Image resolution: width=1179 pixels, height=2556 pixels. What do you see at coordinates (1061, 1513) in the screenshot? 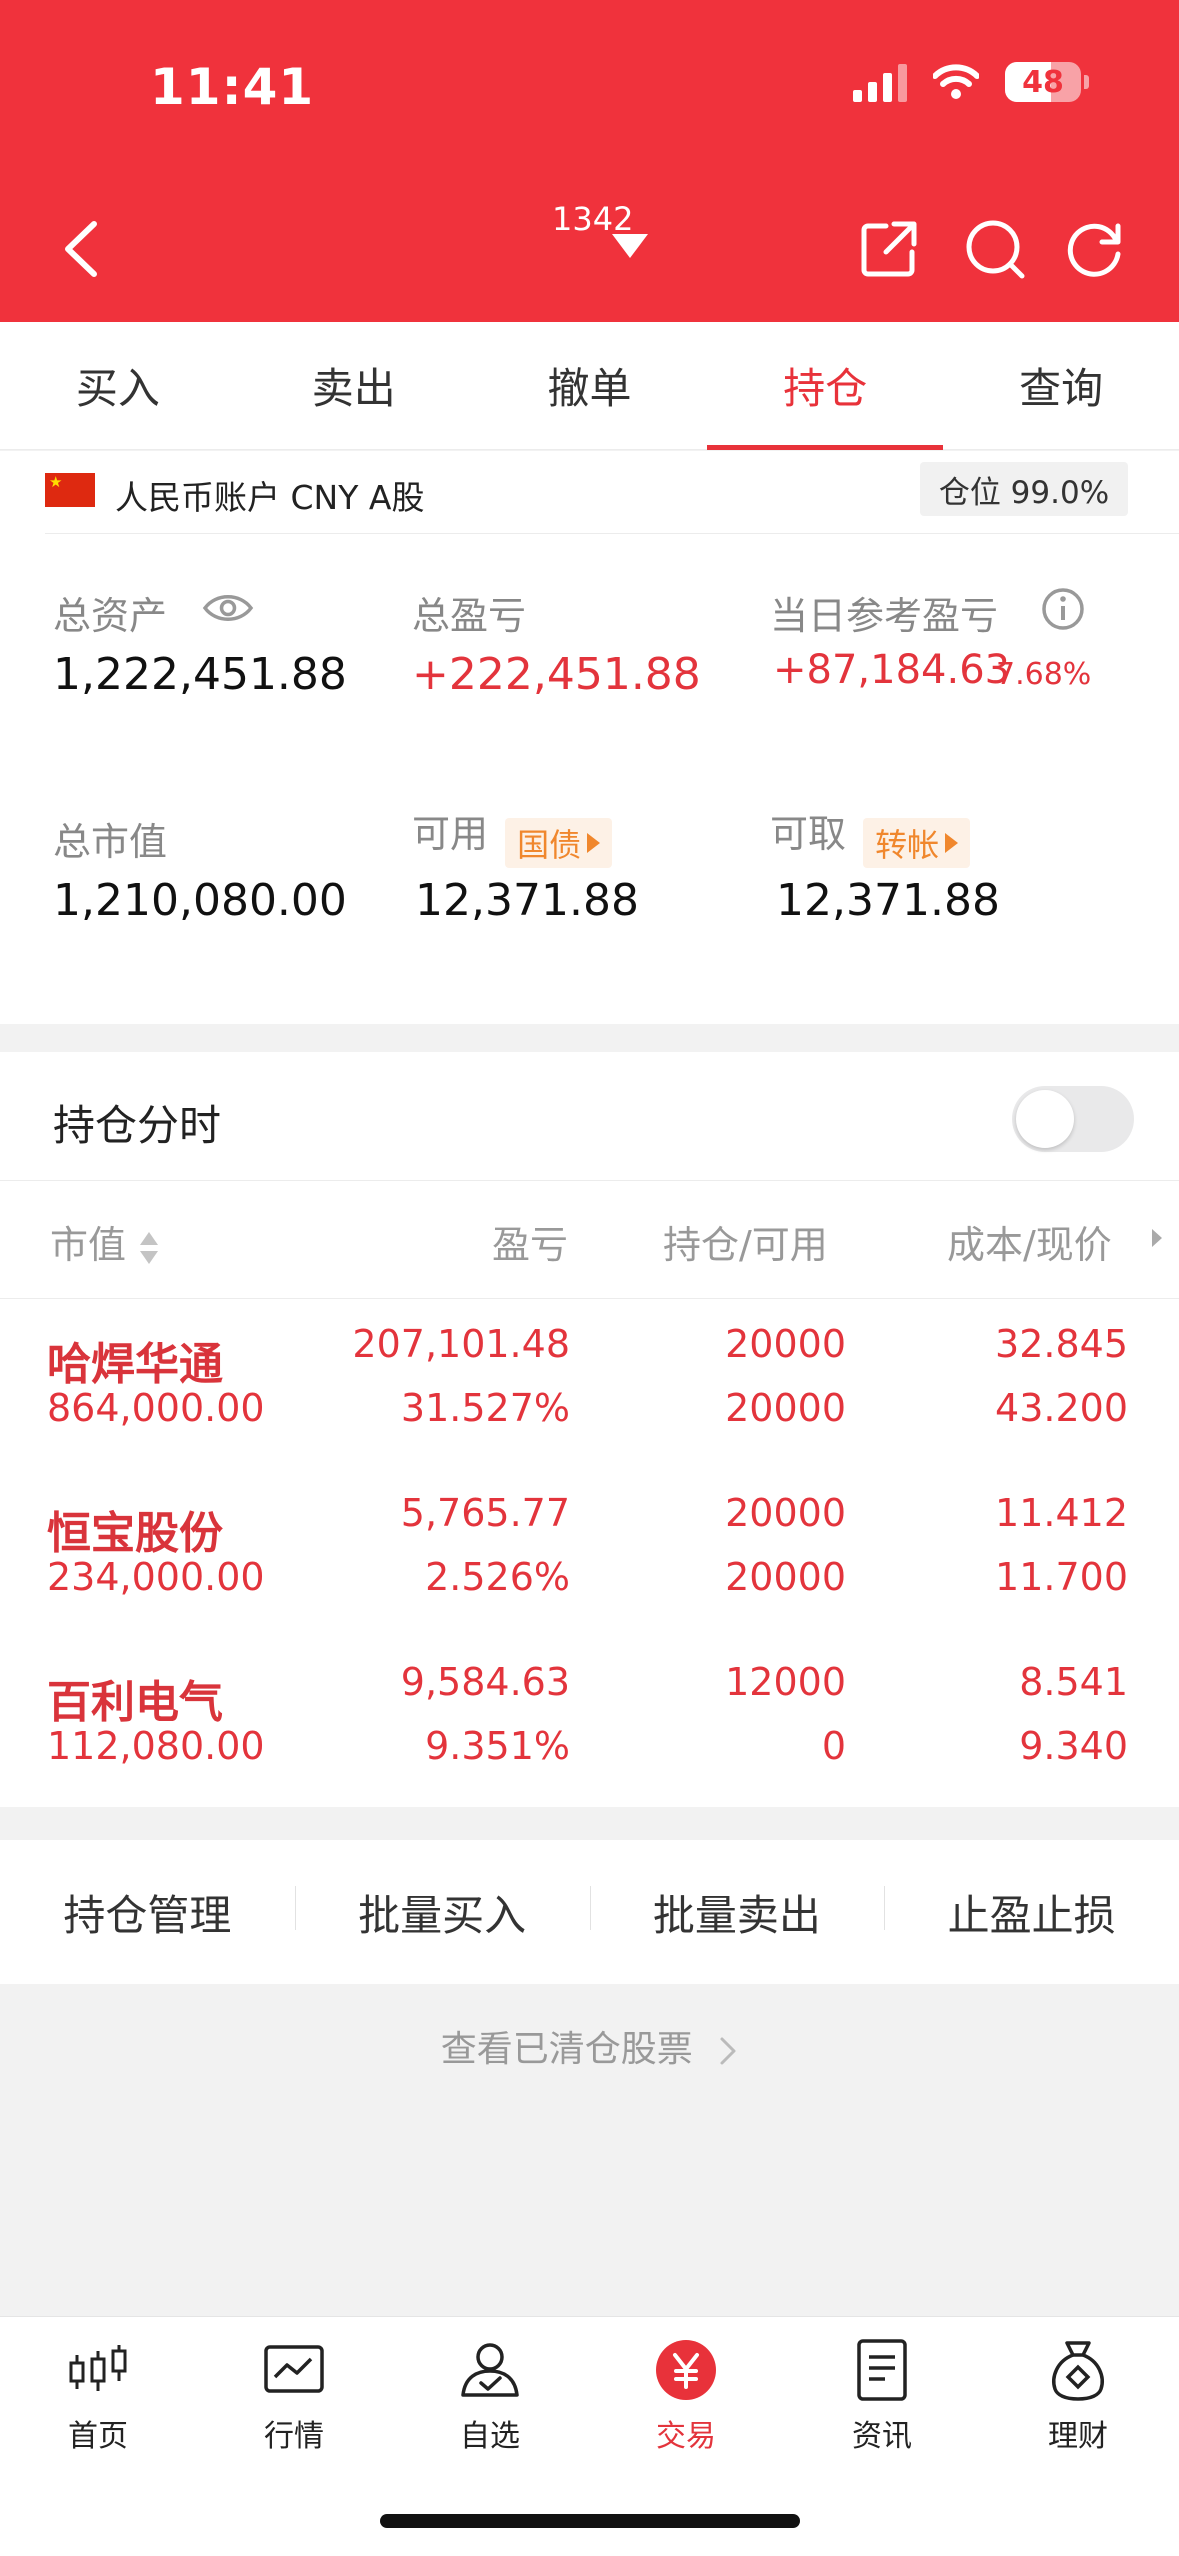
I see `stock-cost: 11.412` at bounding box center [1061, 1513].